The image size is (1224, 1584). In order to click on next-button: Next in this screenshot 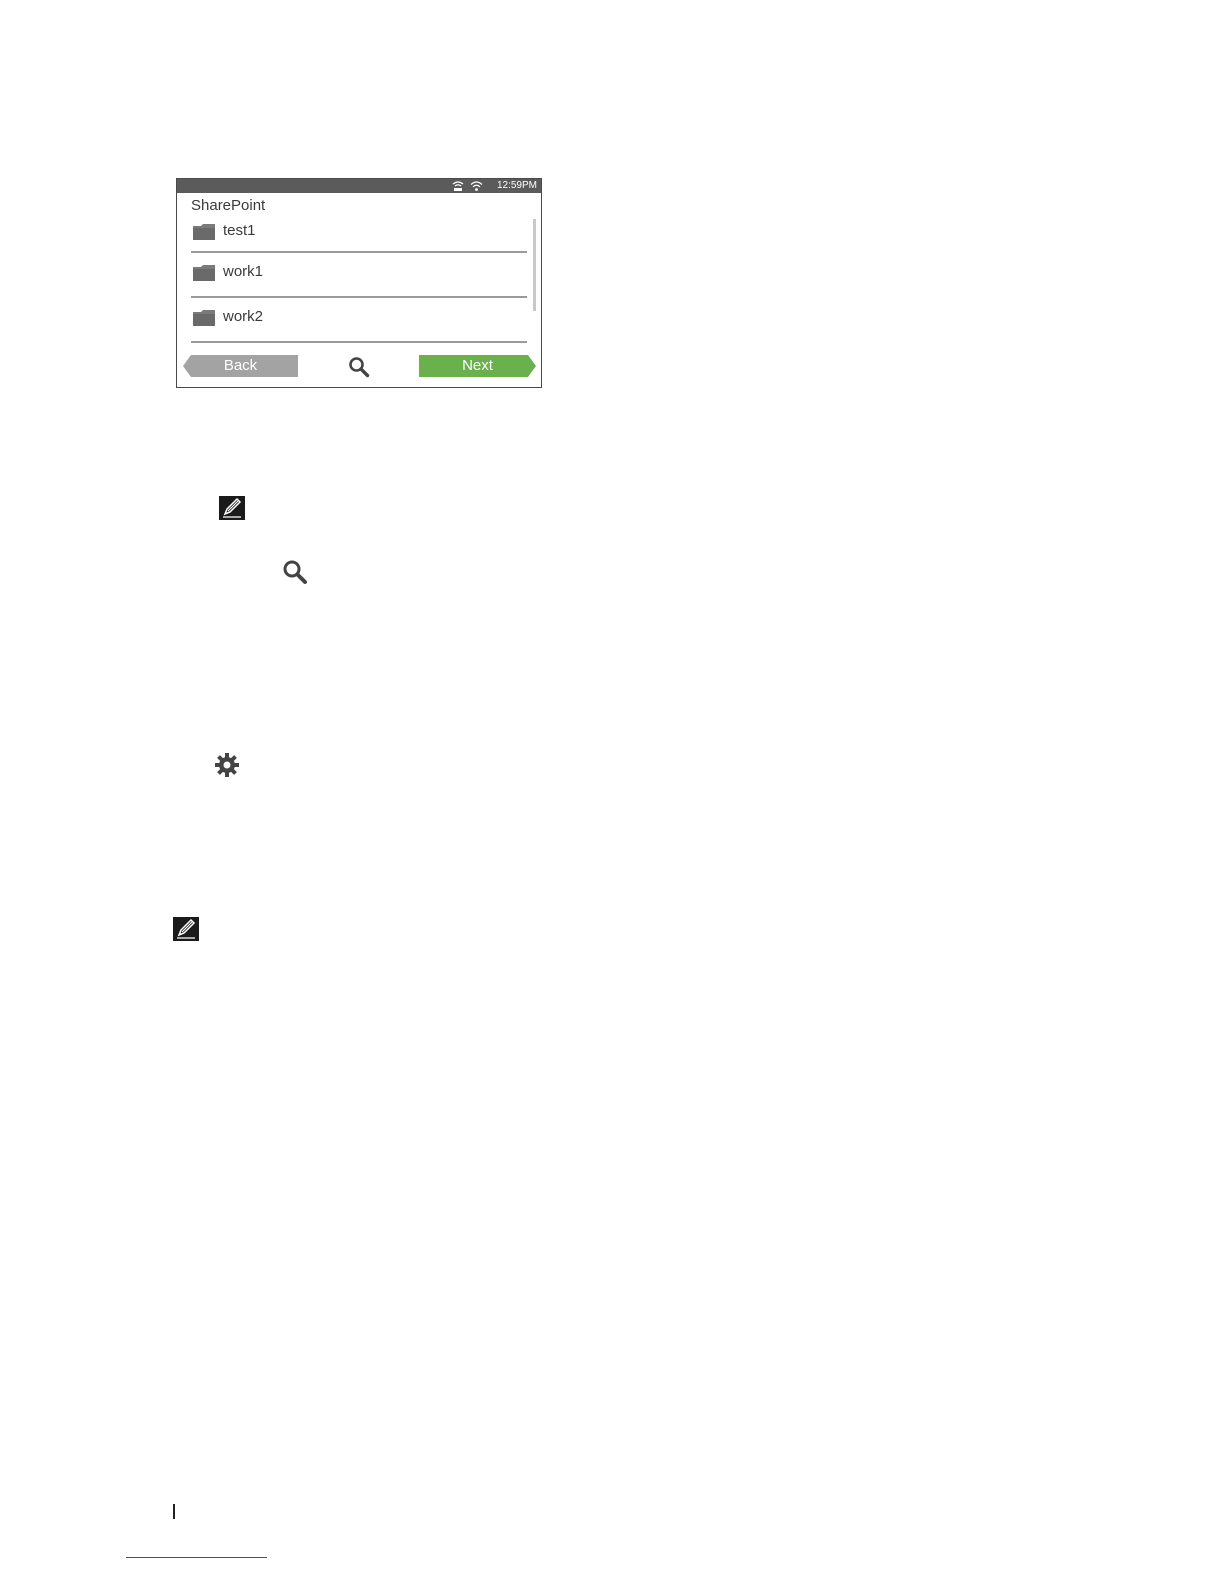, I will do `click(477, 366)`.